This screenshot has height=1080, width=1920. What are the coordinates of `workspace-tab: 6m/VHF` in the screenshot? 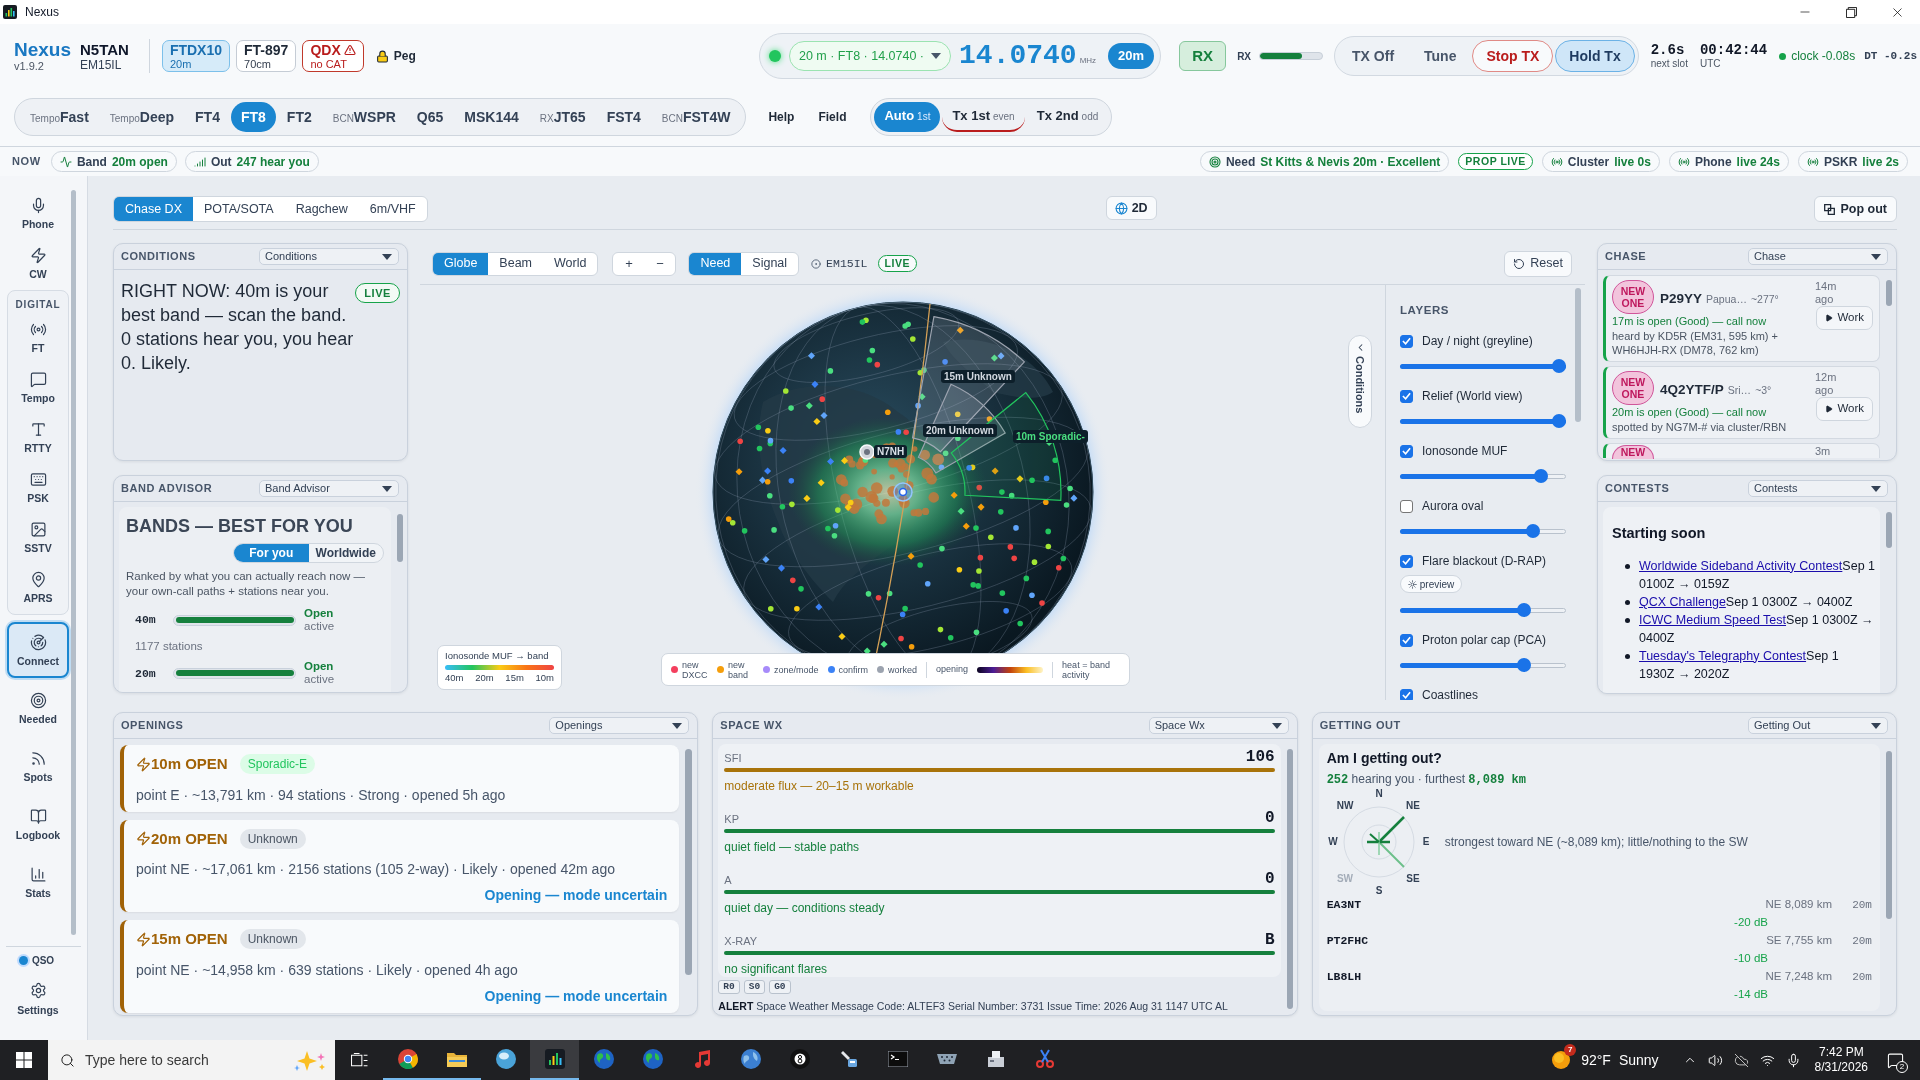 It's located at (392, 209).